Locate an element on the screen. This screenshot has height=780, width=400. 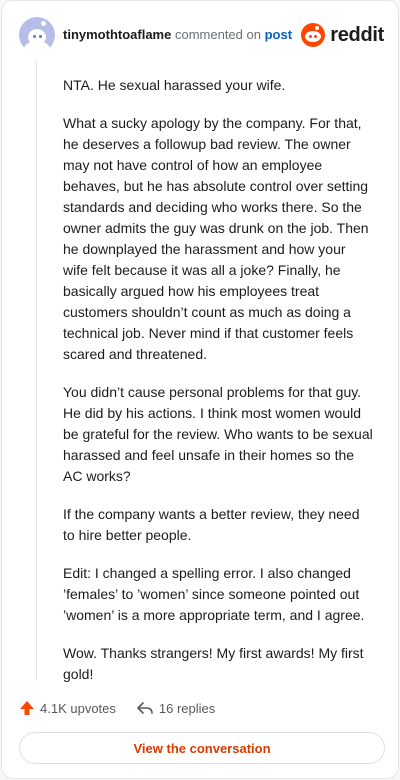
replies-count: 16 replies is located at coordinates (187, 708).